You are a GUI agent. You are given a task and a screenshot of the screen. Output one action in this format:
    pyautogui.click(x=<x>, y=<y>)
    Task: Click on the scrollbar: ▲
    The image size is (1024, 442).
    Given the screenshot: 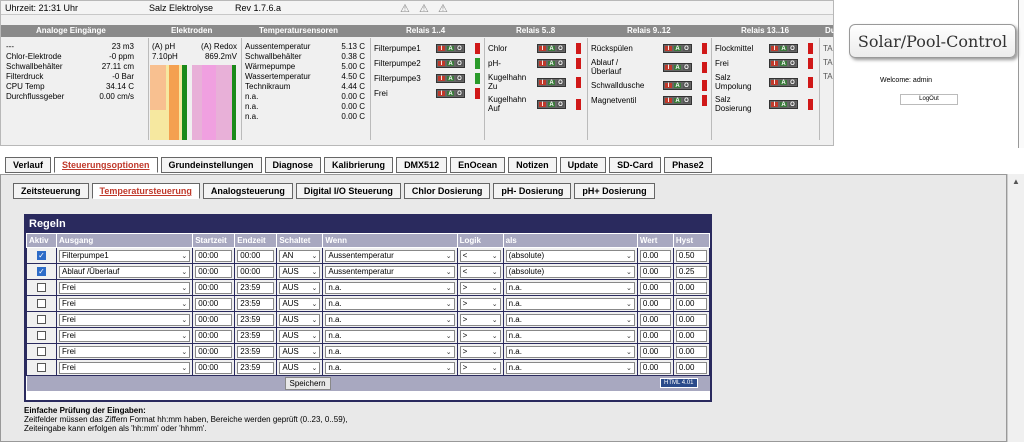 What is the action you would take?
    pyautogui.click(x=1015, y=308)
    